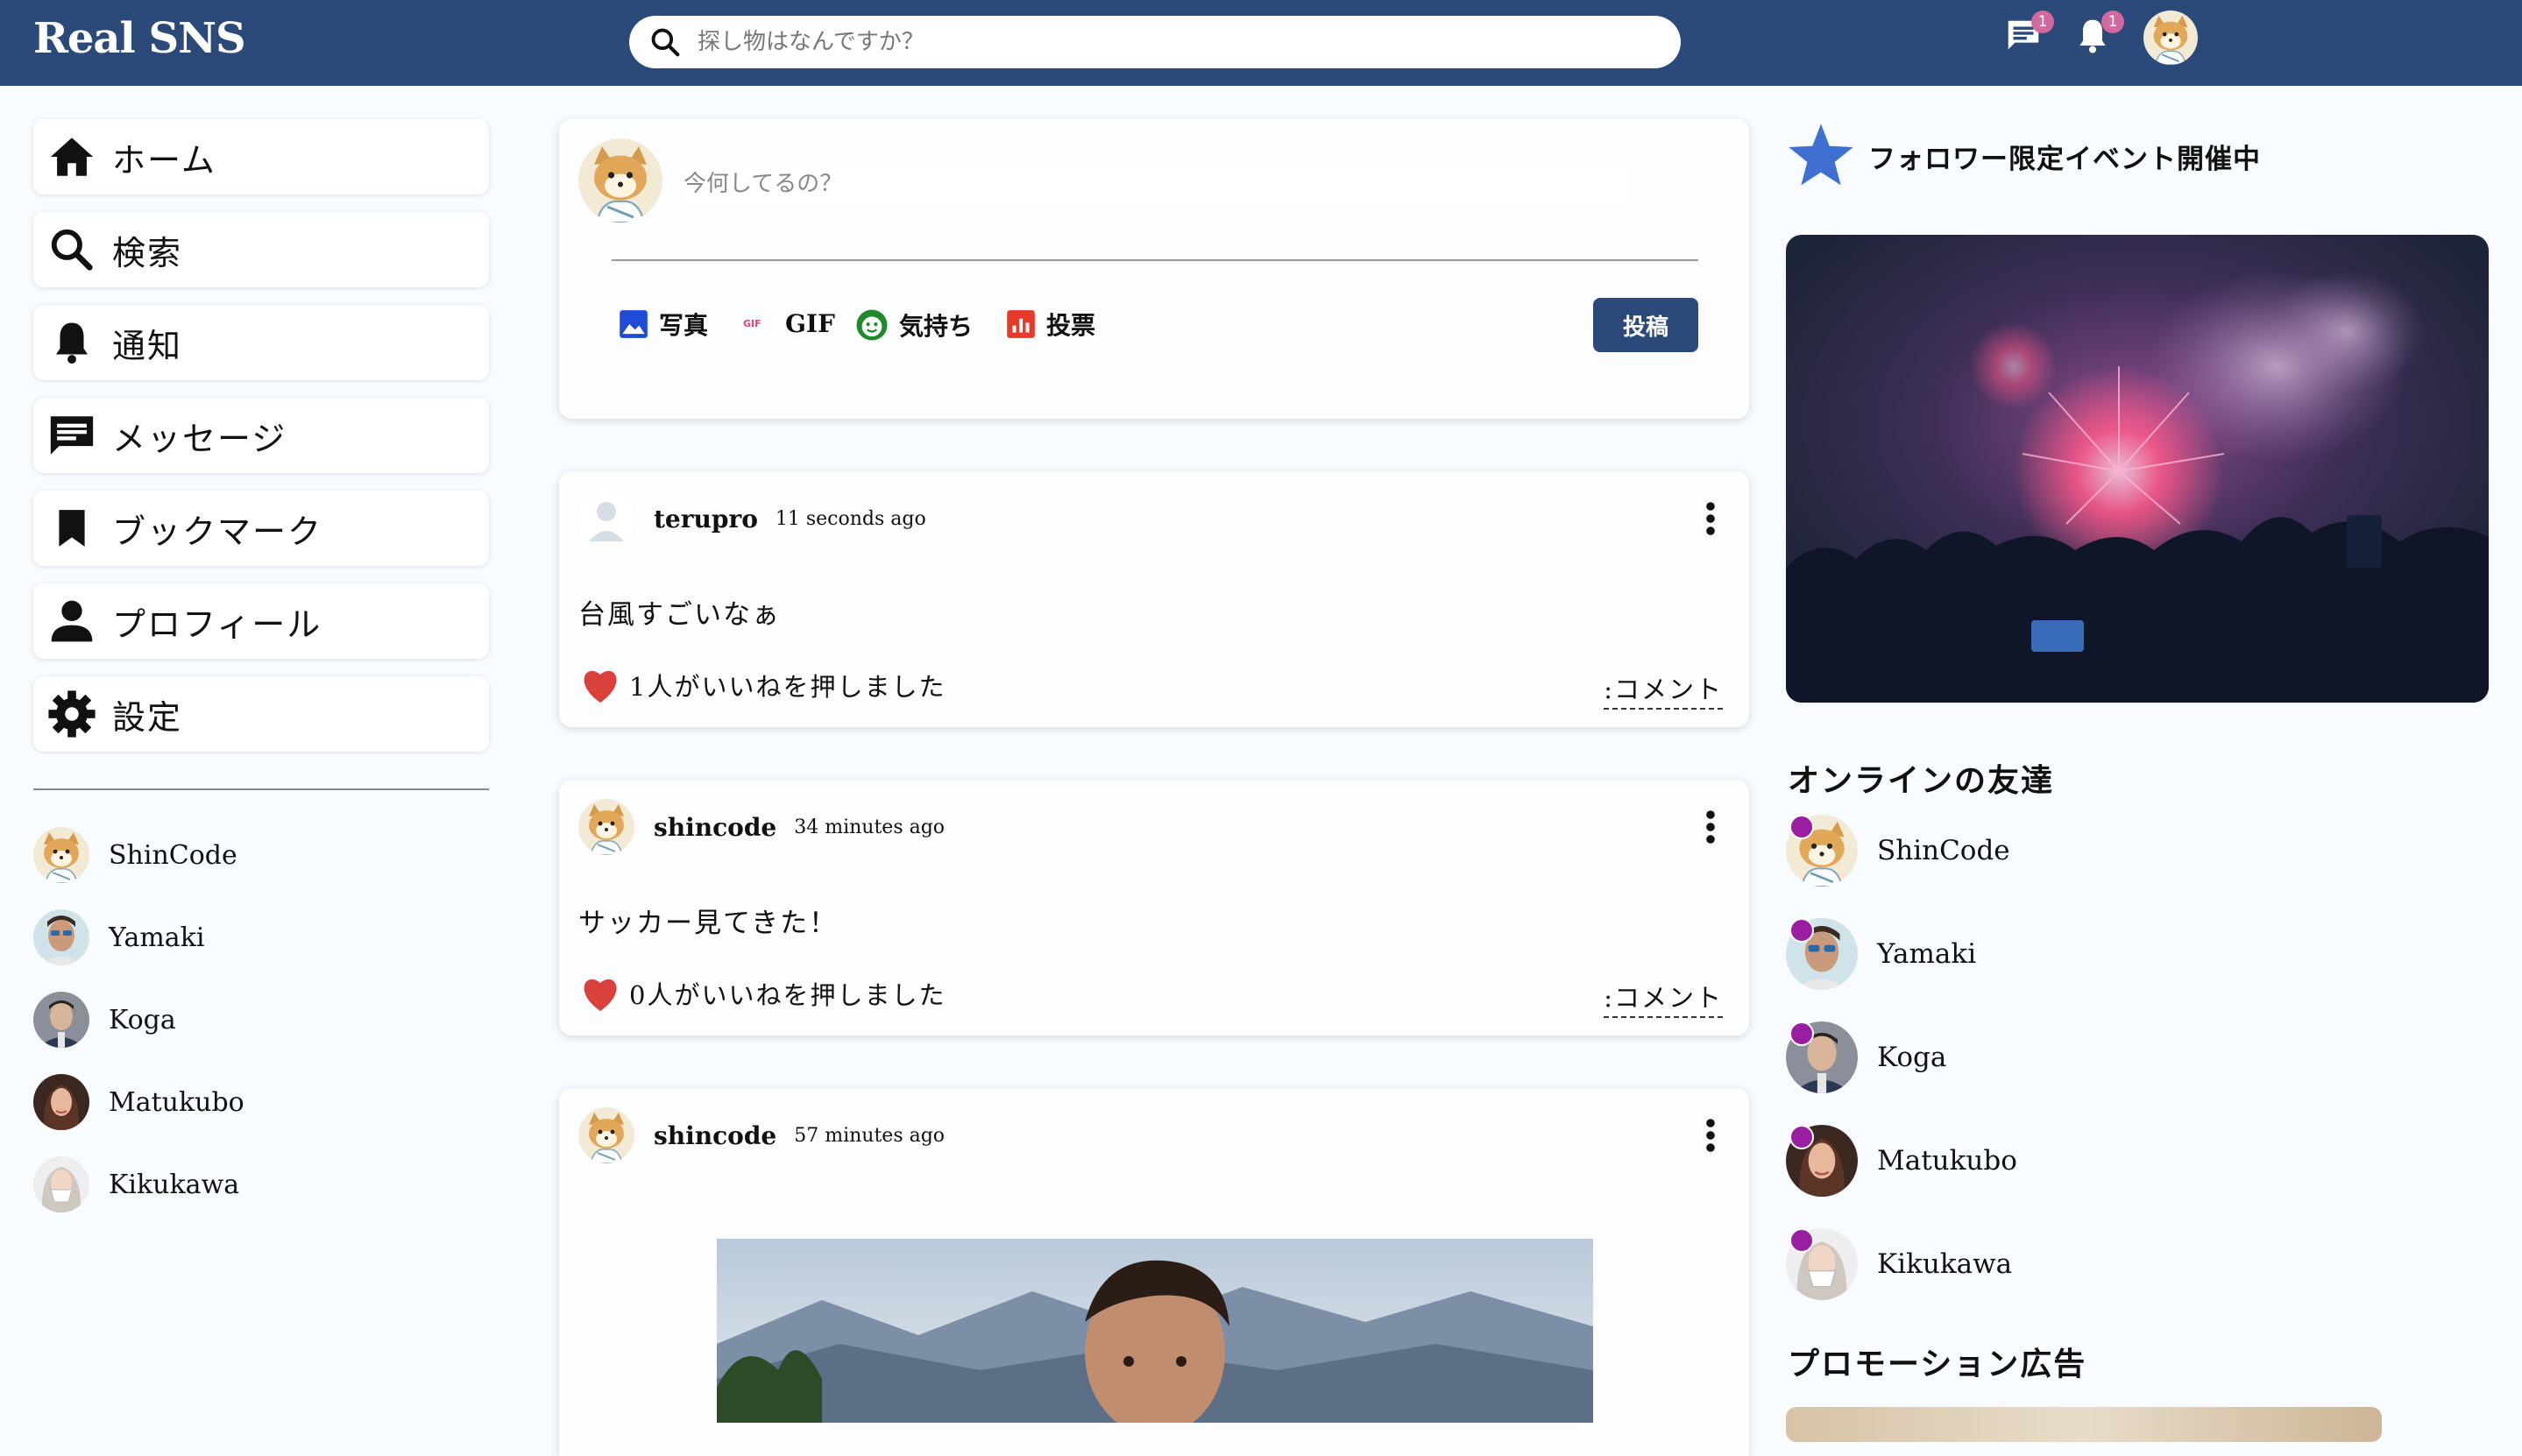  I want to click on profile-avatar, so click(2170, 38).